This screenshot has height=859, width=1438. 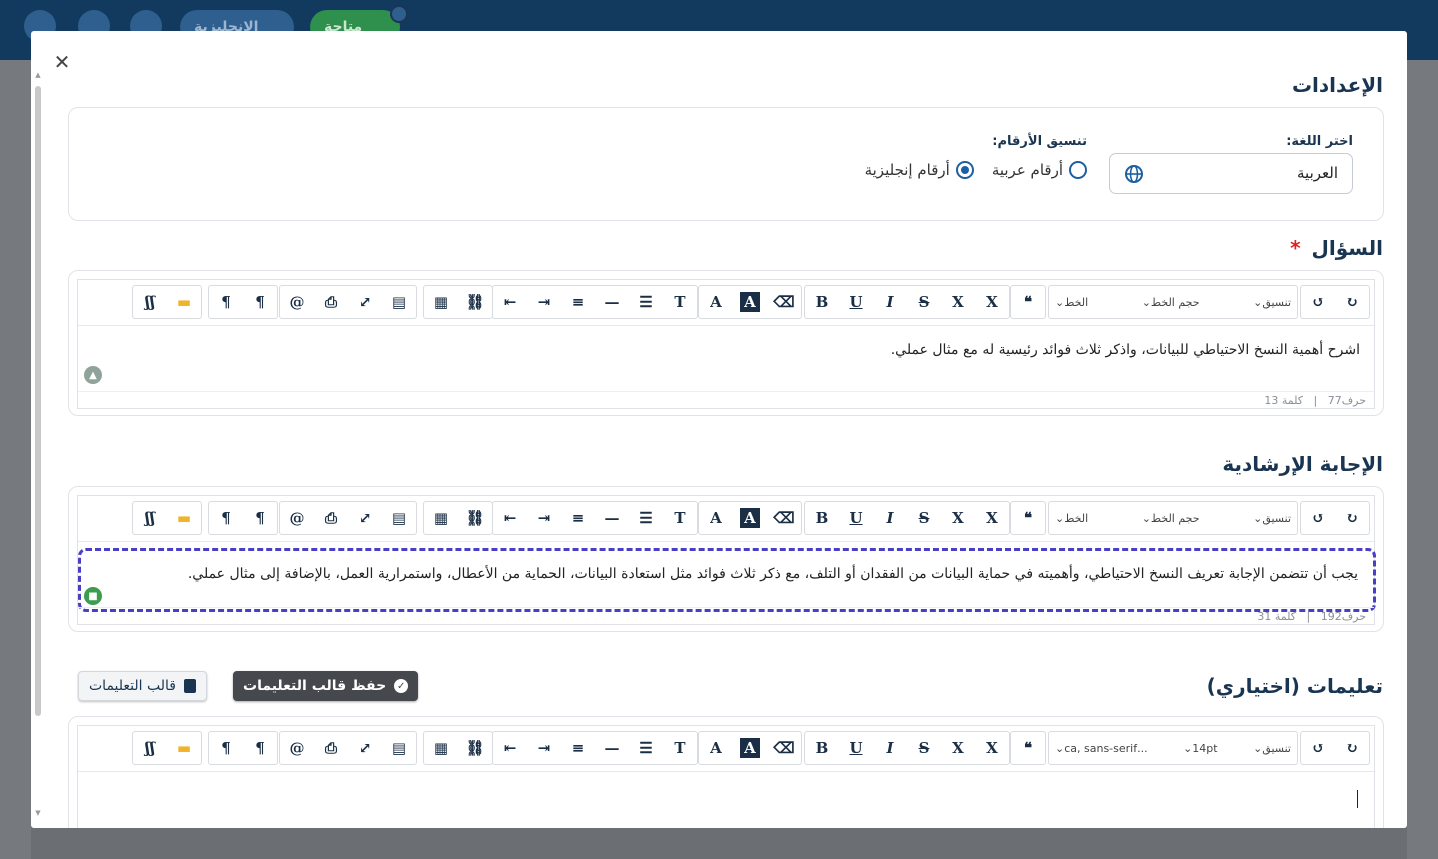 I want to click on template-button: قالب التعليمات, so click(x=142, y=686).